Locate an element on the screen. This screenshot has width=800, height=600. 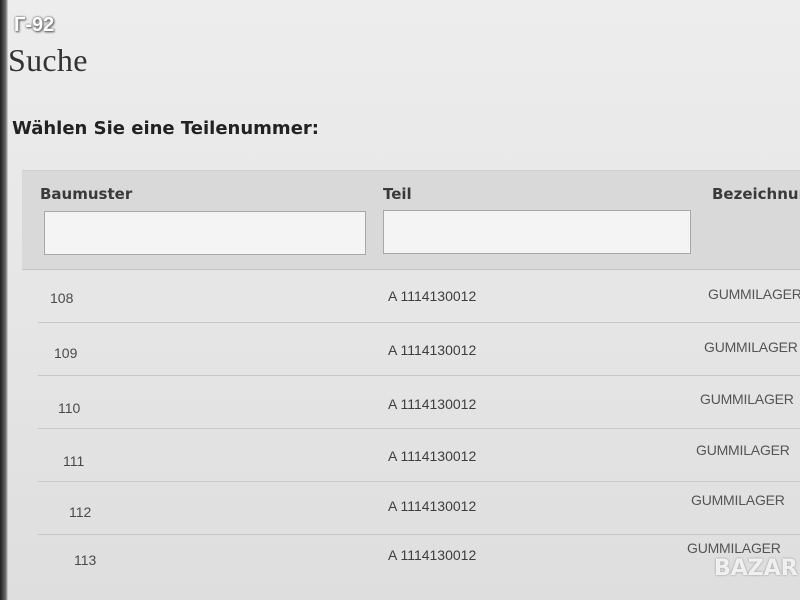
cell-baumuster: 111 is located at coordinates (74, 461).